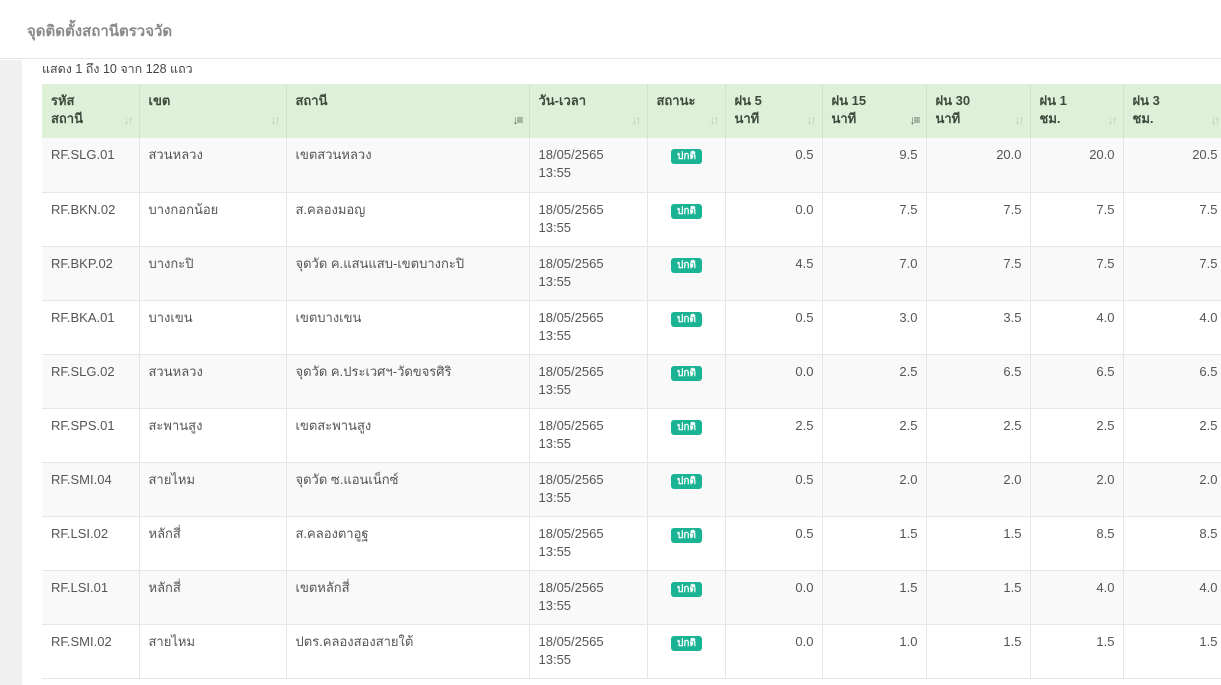  Describe the element at coordinates (874, 219) in the screenshot. I see `cell-rain-15min: 7.5` at that location.